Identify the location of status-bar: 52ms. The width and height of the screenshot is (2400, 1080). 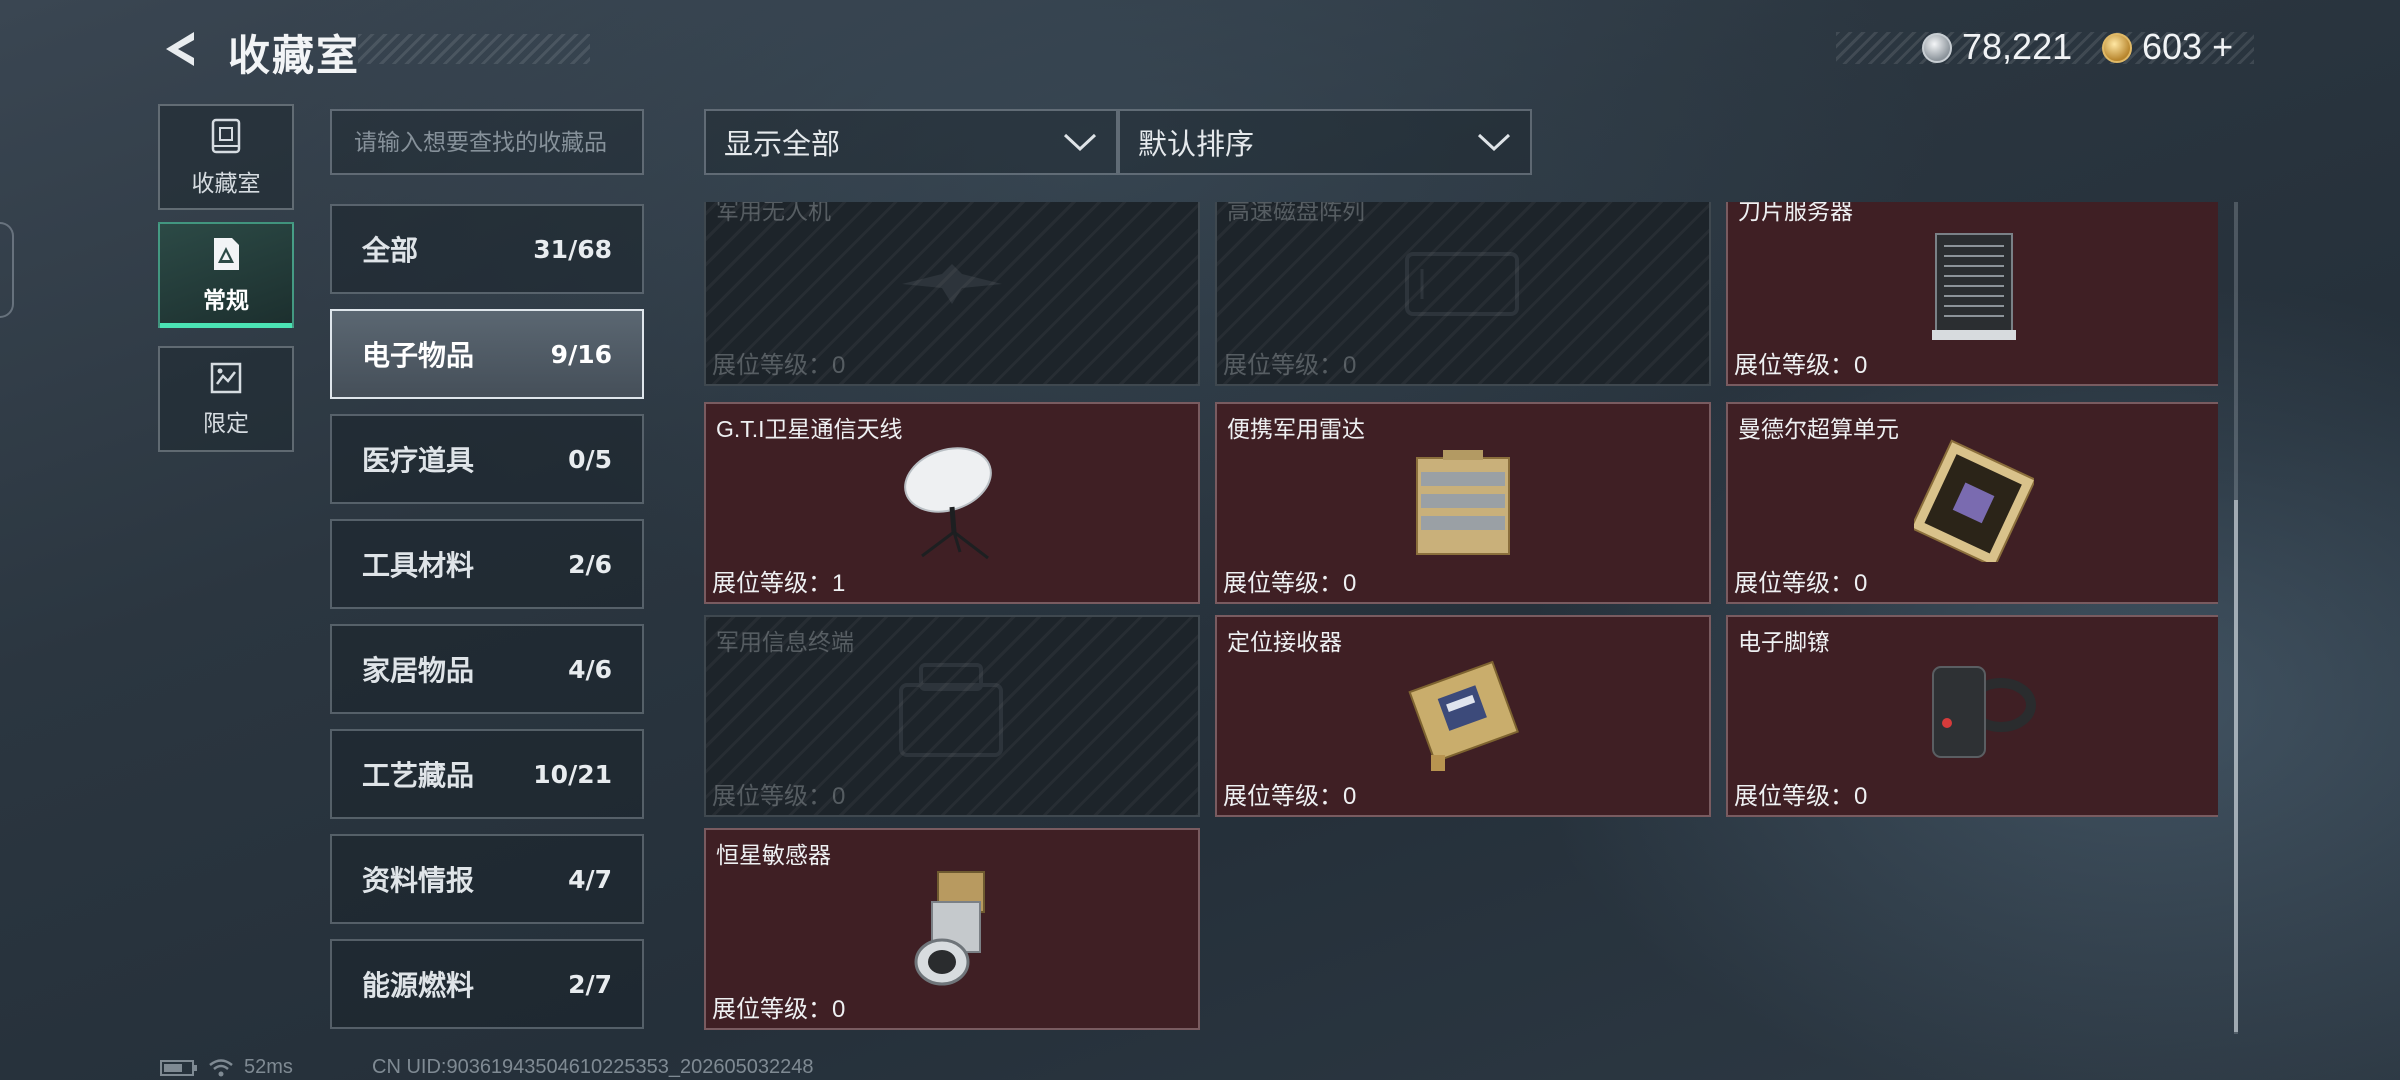
(226, 1067).